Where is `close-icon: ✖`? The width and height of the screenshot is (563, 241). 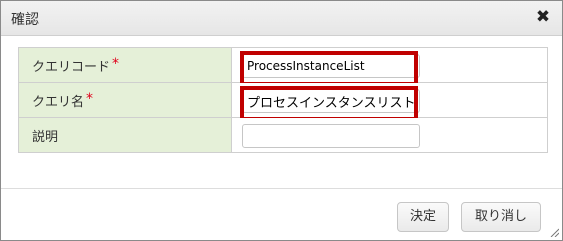 close-icon: ✖ is located at coordinates (543, 17).